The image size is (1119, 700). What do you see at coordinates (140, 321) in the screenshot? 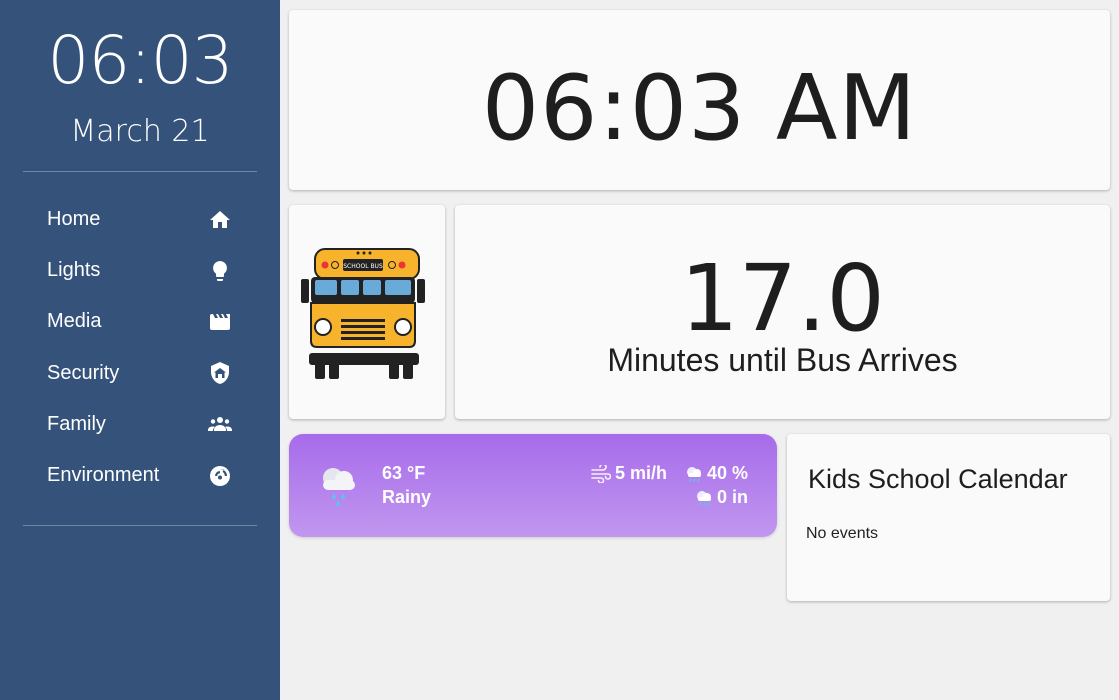
I see `sidebar-item-media: Media` at bounding box center [140, 321].